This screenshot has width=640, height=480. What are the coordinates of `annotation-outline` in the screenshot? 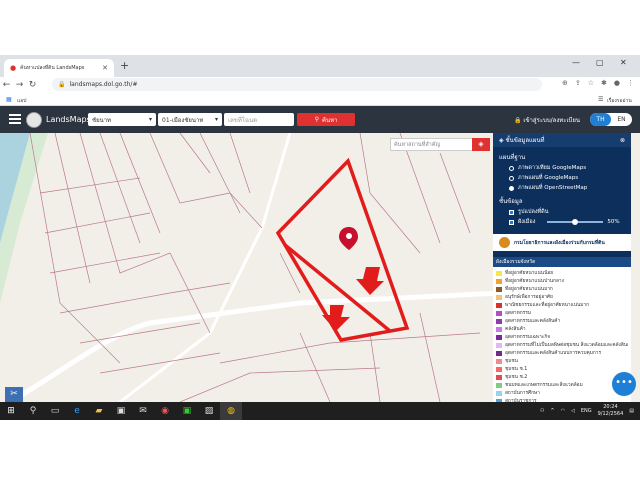 It's located at (342, 249).